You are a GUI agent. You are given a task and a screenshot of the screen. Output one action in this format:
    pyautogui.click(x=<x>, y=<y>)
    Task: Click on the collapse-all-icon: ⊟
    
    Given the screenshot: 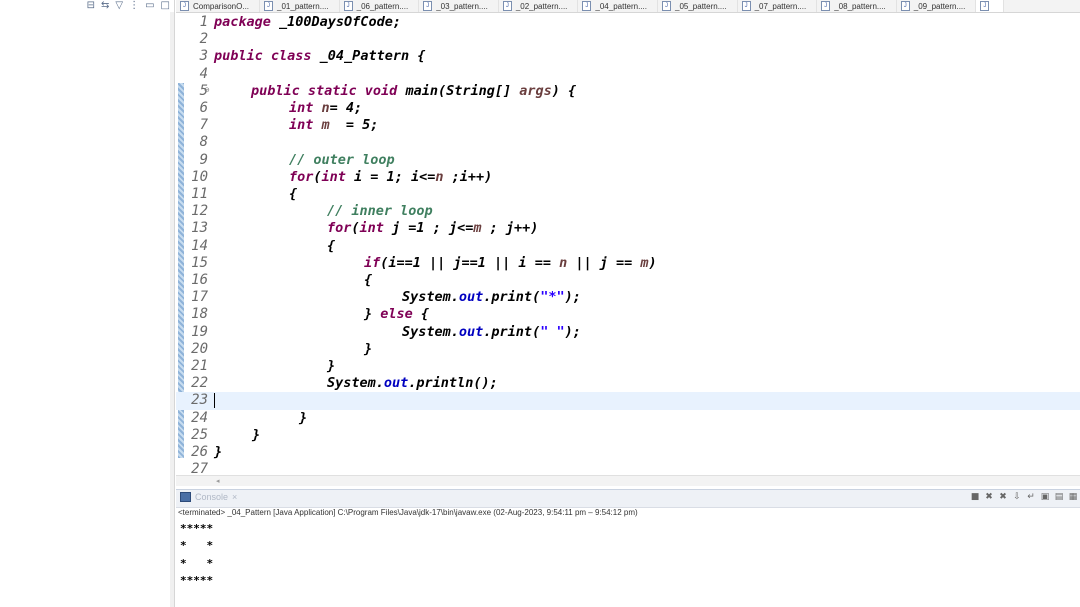 What is the action you would take?
    pyautogui.click(x=91, y=6)
    